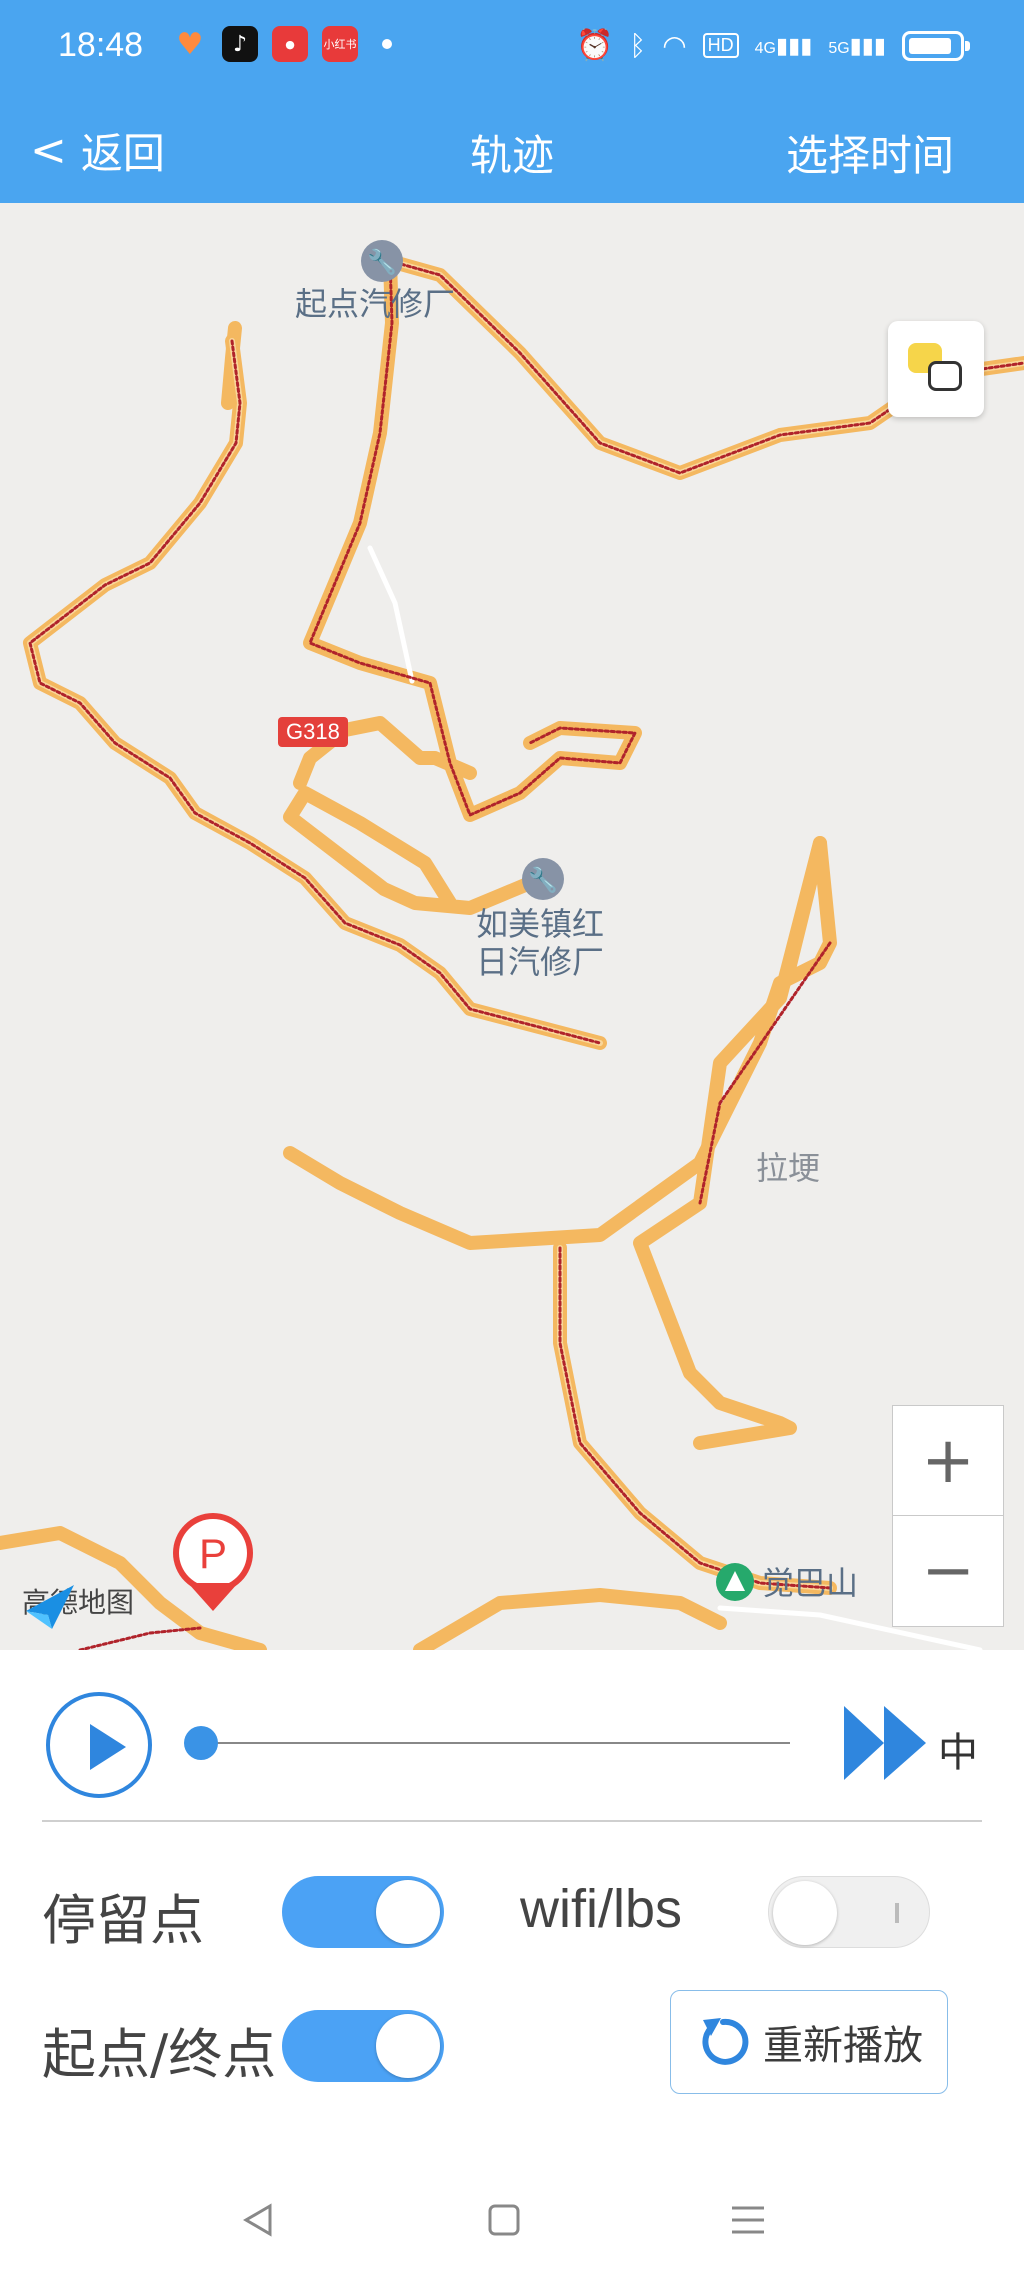 This screenshot has width=1024, height=2275. I want to click on square-home-icon, so click(504, 2220).